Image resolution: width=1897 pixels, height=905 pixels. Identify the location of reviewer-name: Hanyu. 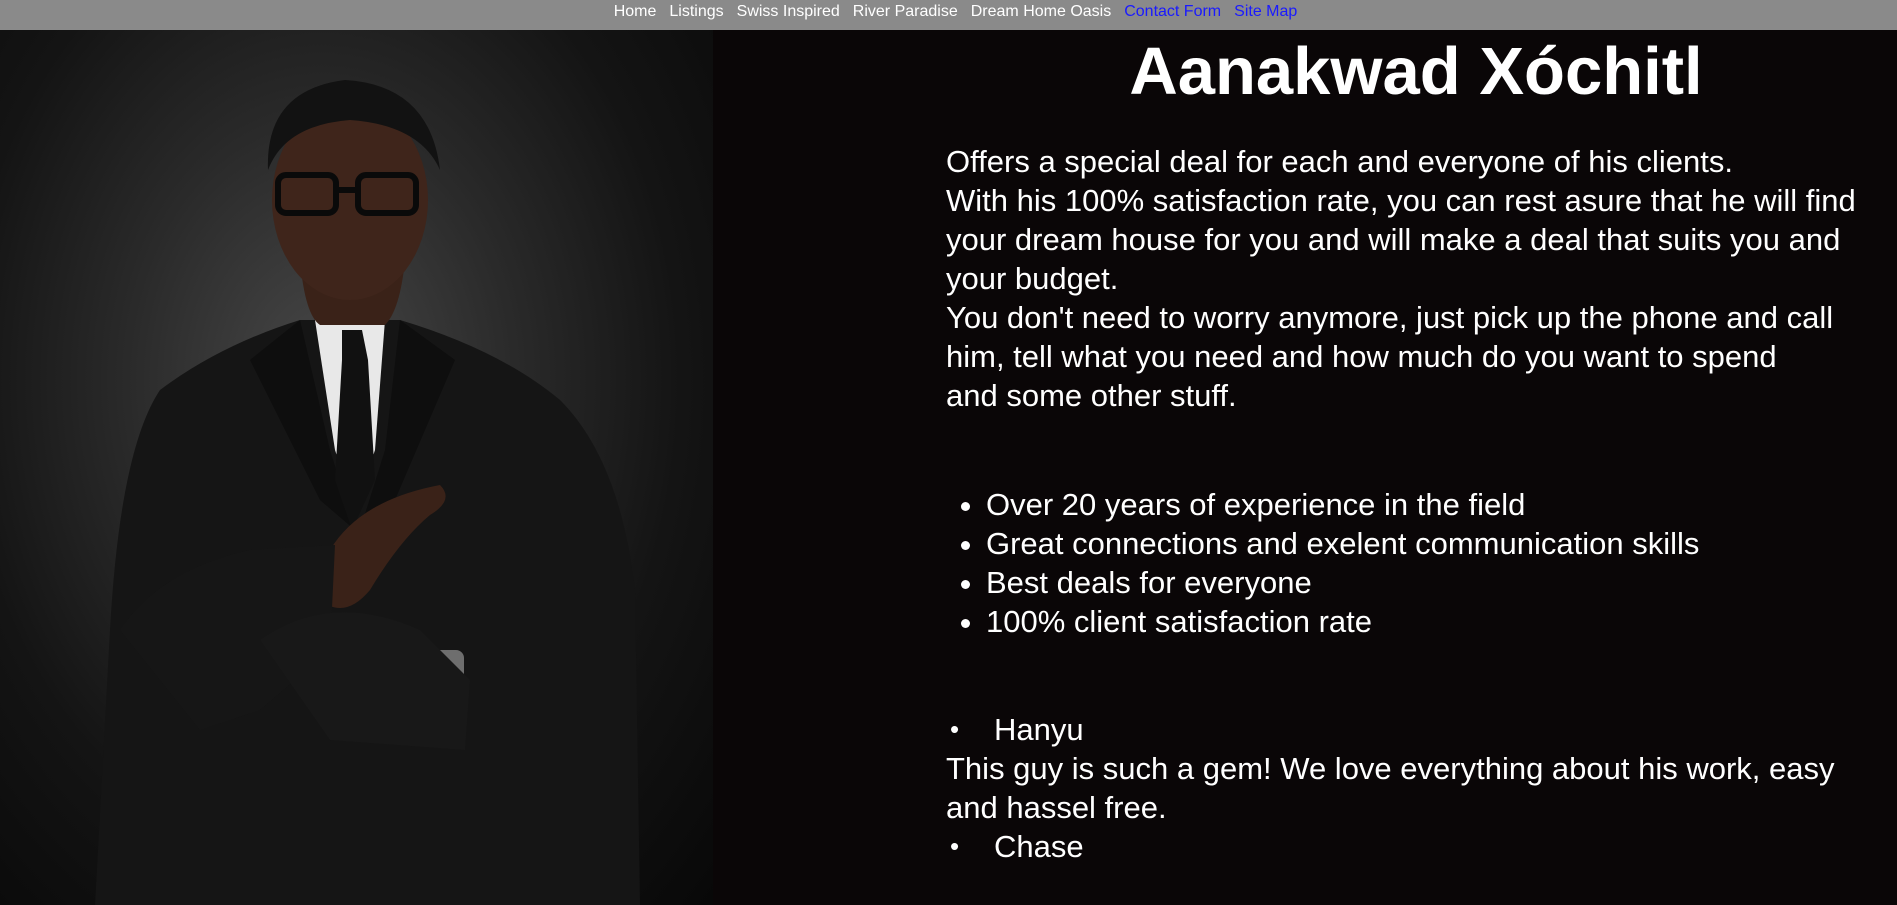
(1039, 729).